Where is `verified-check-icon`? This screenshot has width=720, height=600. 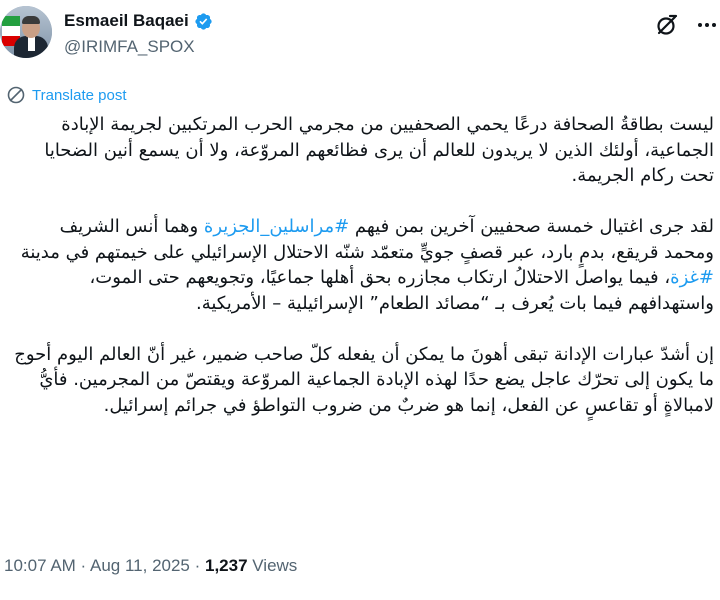
verified-check-icon is located at coordinates (203, 21).